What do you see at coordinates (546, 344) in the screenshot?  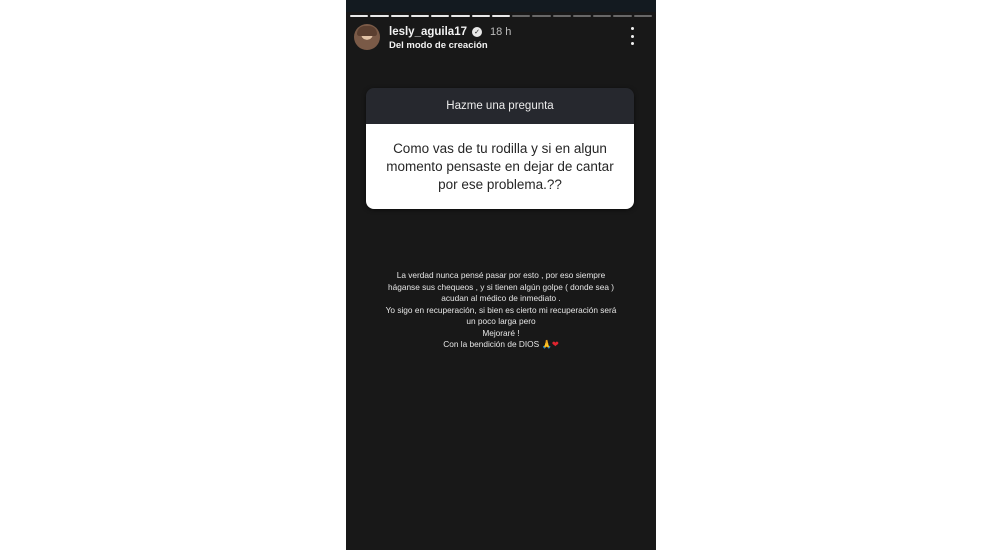 I see `praying-hands-icon: 🙏` at bounding box center [546, 344].